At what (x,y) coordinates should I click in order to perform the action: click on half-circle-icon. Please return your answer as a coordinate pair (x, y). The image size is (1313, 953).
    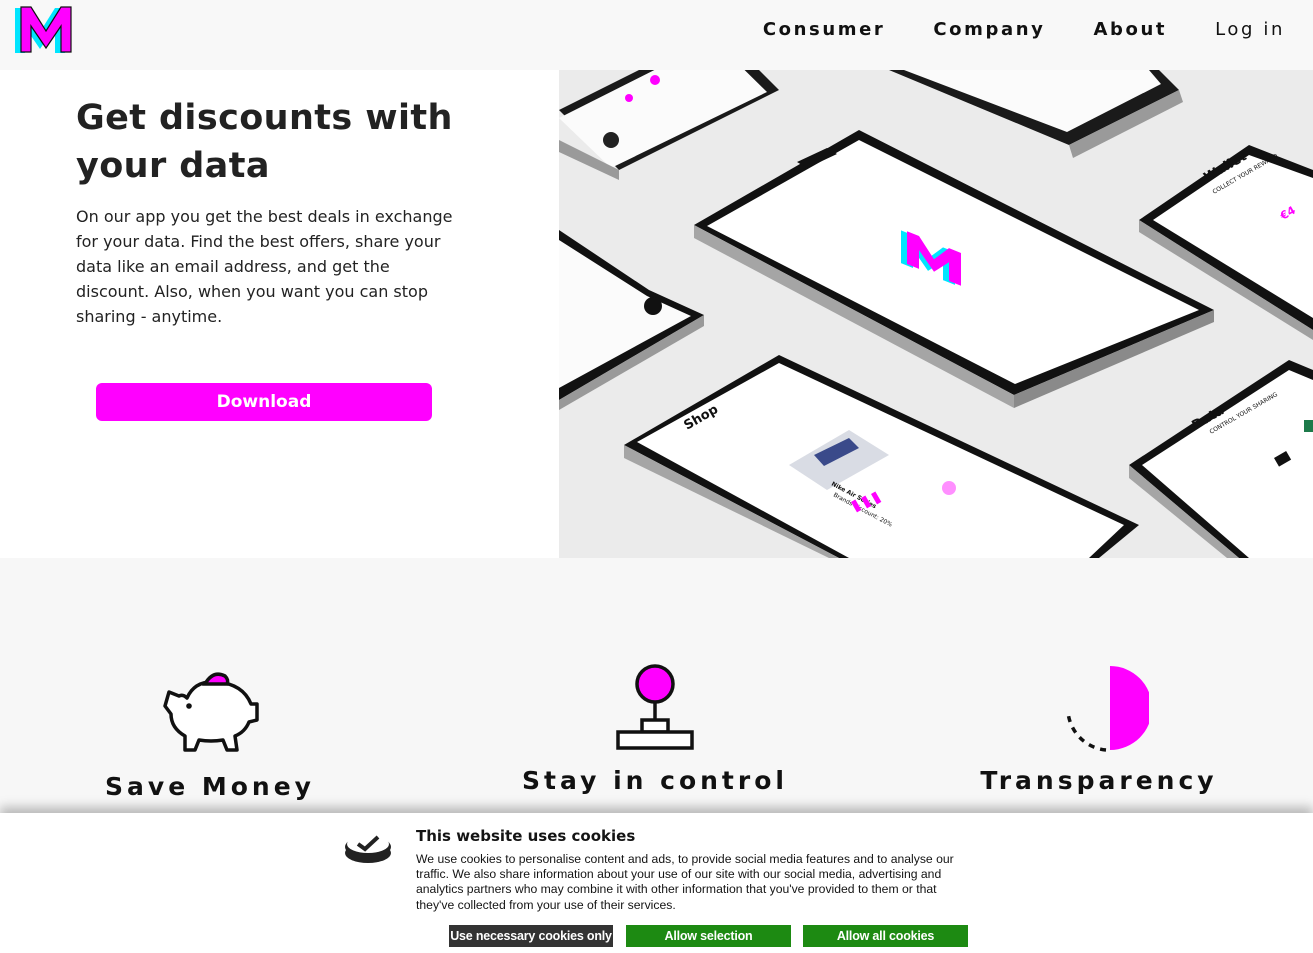
    Looking at the image, I should click on (1107, 709).